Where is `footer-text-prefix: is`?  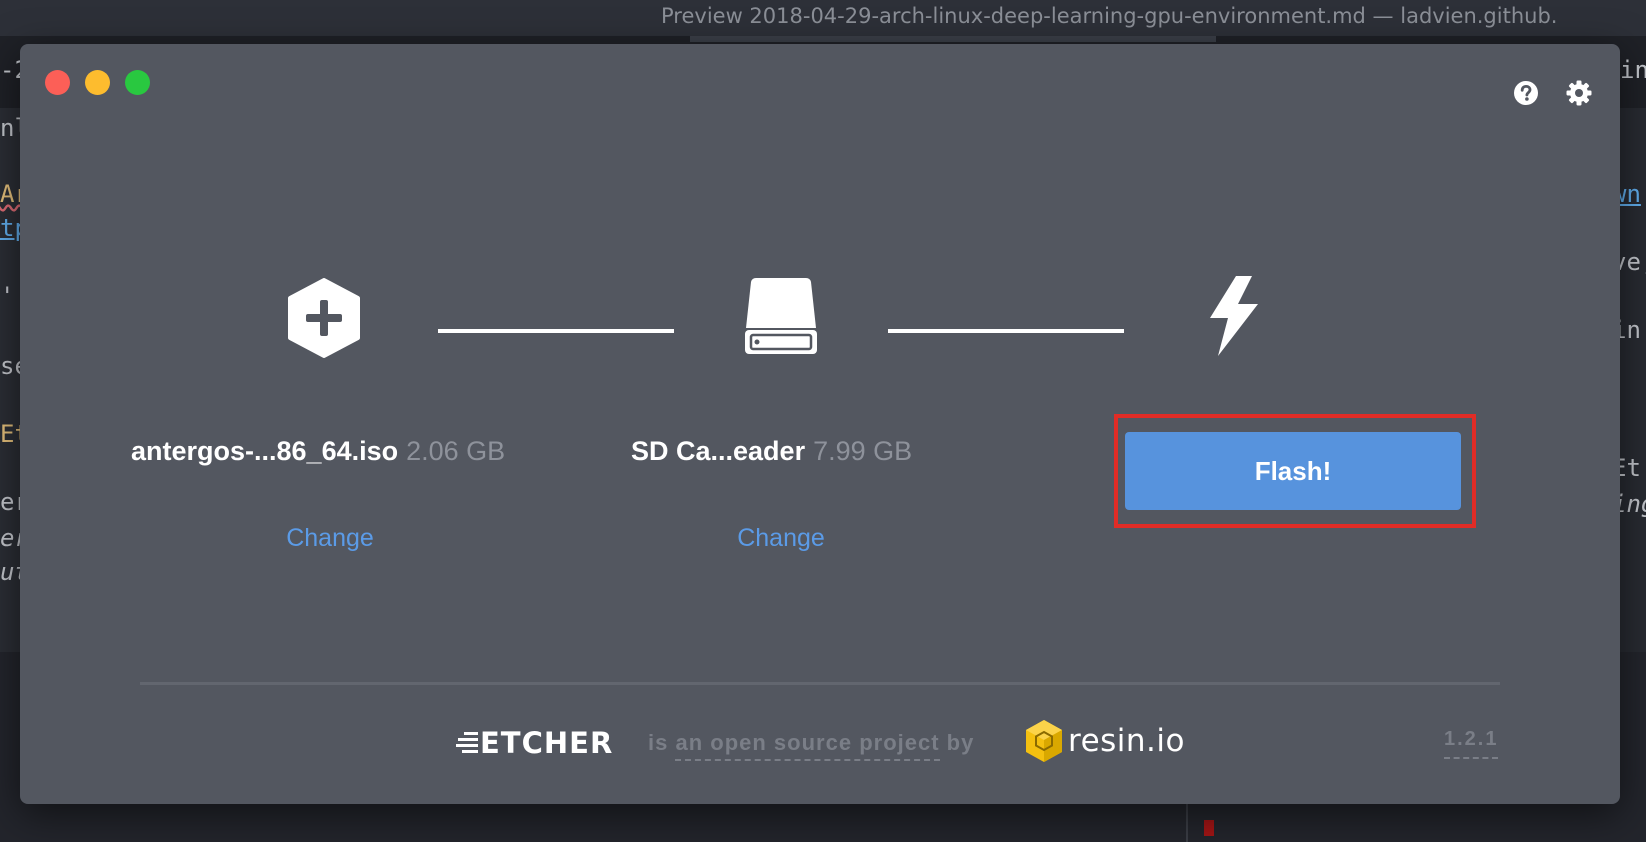 footer-text-prefix: is is located at coordinates (658, 742).